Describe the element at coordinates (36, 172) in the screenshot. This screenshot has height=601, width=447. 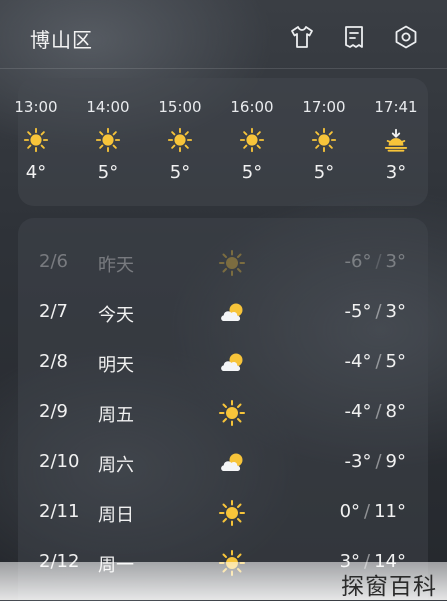
I see `hourly-temperature: 4°` at that location.